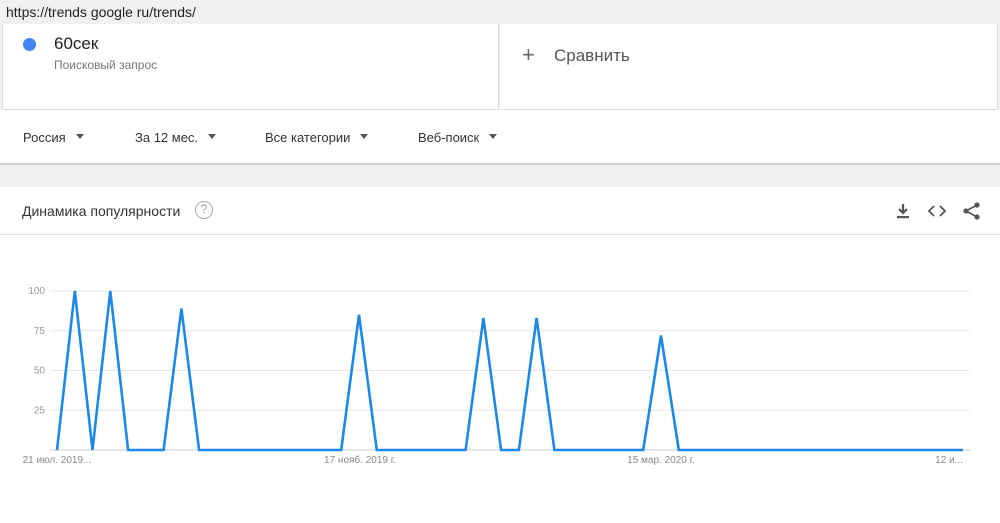 The width and height of the screenshot is (1000, 523). Describe the element at coordinates (592, 55) in the screenshot. I see `compare-label: Сравнить` at that location.